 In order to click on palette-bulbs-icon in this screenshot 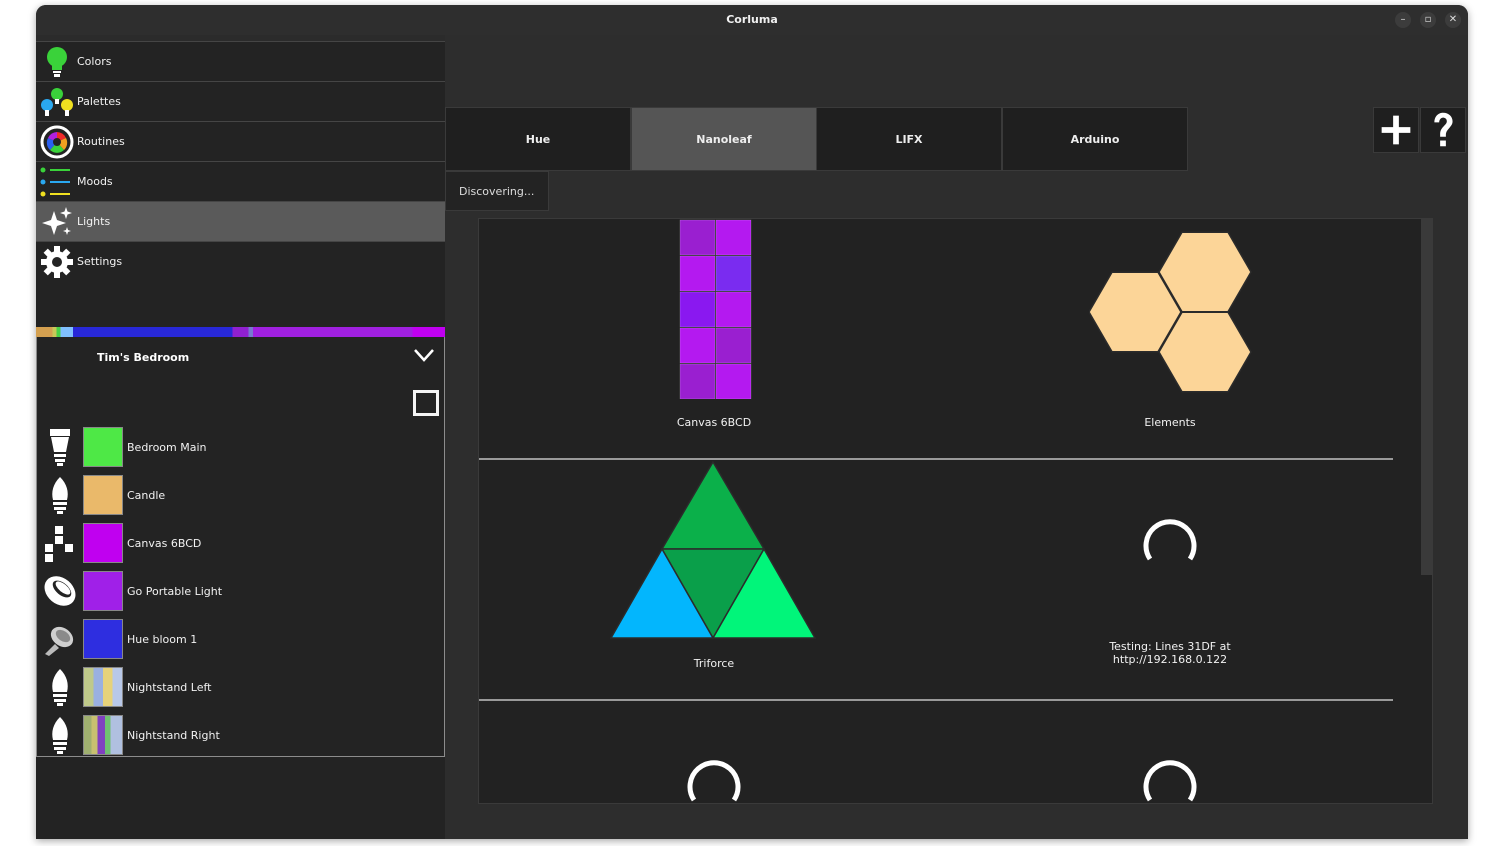, I will do `click(57, 102)`.